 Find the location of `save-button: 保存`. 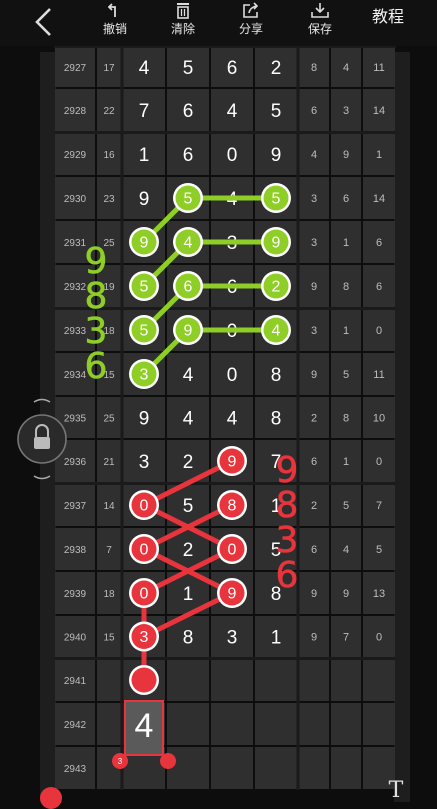

save-button: 保存 is located at coordinates (320, 22).